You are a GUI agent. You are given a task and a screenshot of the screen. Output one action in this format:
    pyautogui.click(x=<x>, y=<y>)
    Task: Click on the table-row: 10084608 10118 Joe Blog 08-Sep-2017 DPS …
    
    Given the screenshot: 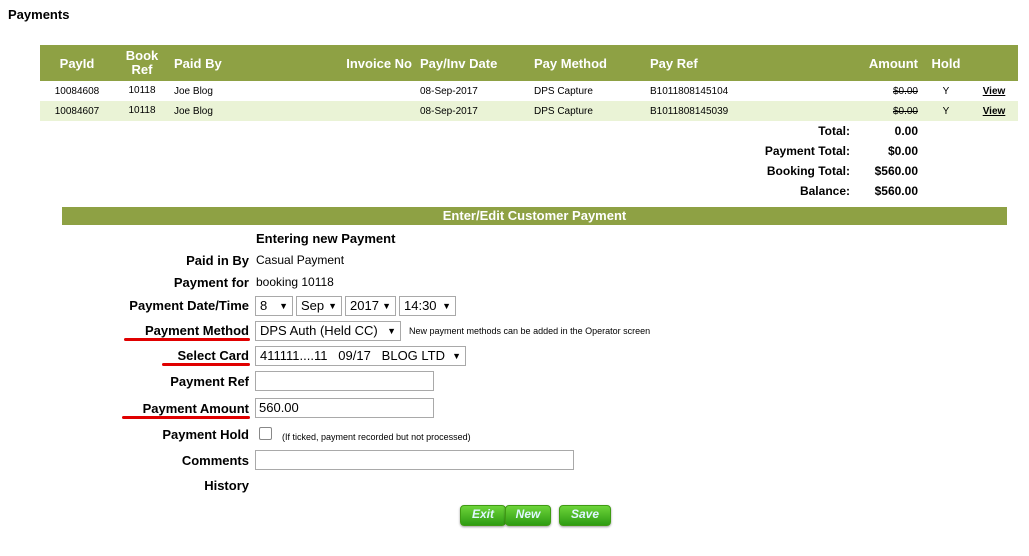 What is the action you would take?
    pyautogui.click(x=529, y=91)
    